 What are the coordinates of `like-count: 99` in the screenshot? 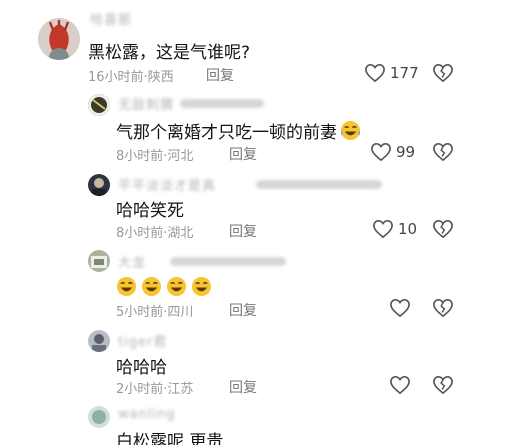 It's located at (406, 152).